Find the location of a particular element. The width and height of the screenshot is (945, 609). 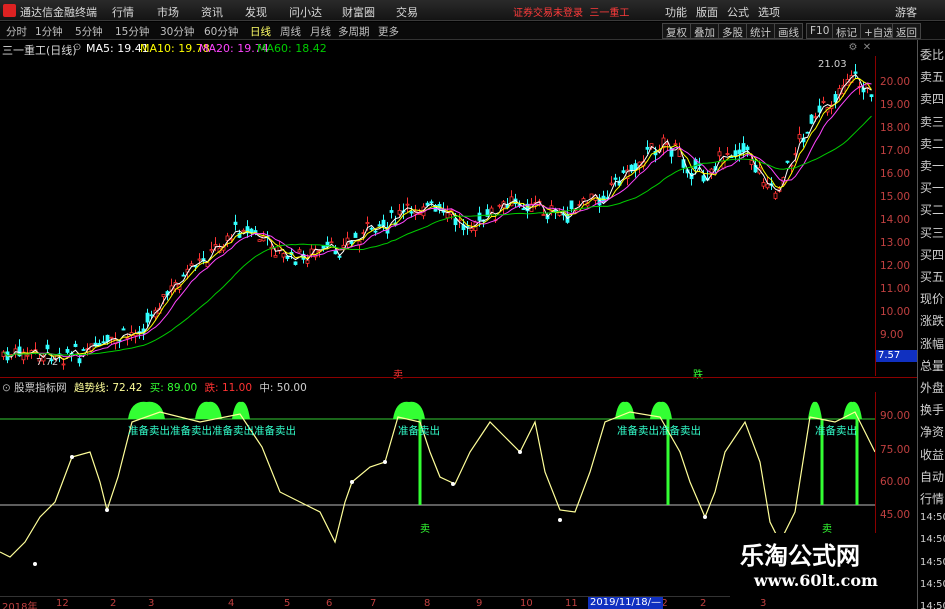

time-tick: 5 is located at coordinates (287, 603).